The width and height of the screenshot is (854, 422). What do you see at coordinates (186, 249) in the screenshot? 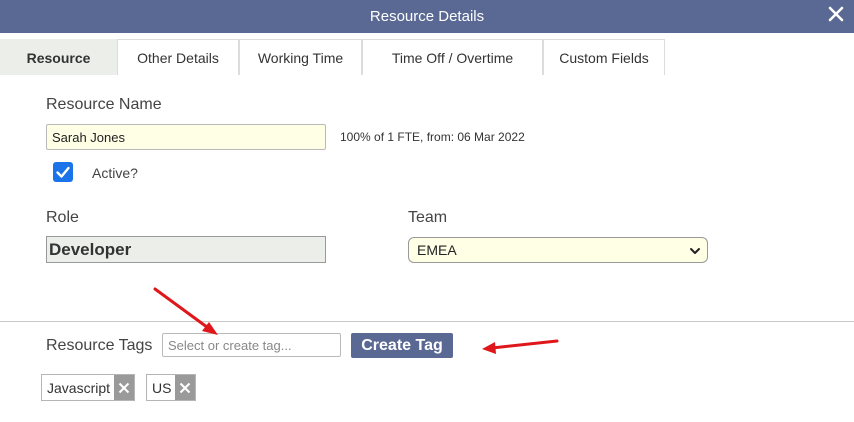
I see `role-value: Developer` at bounding box center [186, 249].